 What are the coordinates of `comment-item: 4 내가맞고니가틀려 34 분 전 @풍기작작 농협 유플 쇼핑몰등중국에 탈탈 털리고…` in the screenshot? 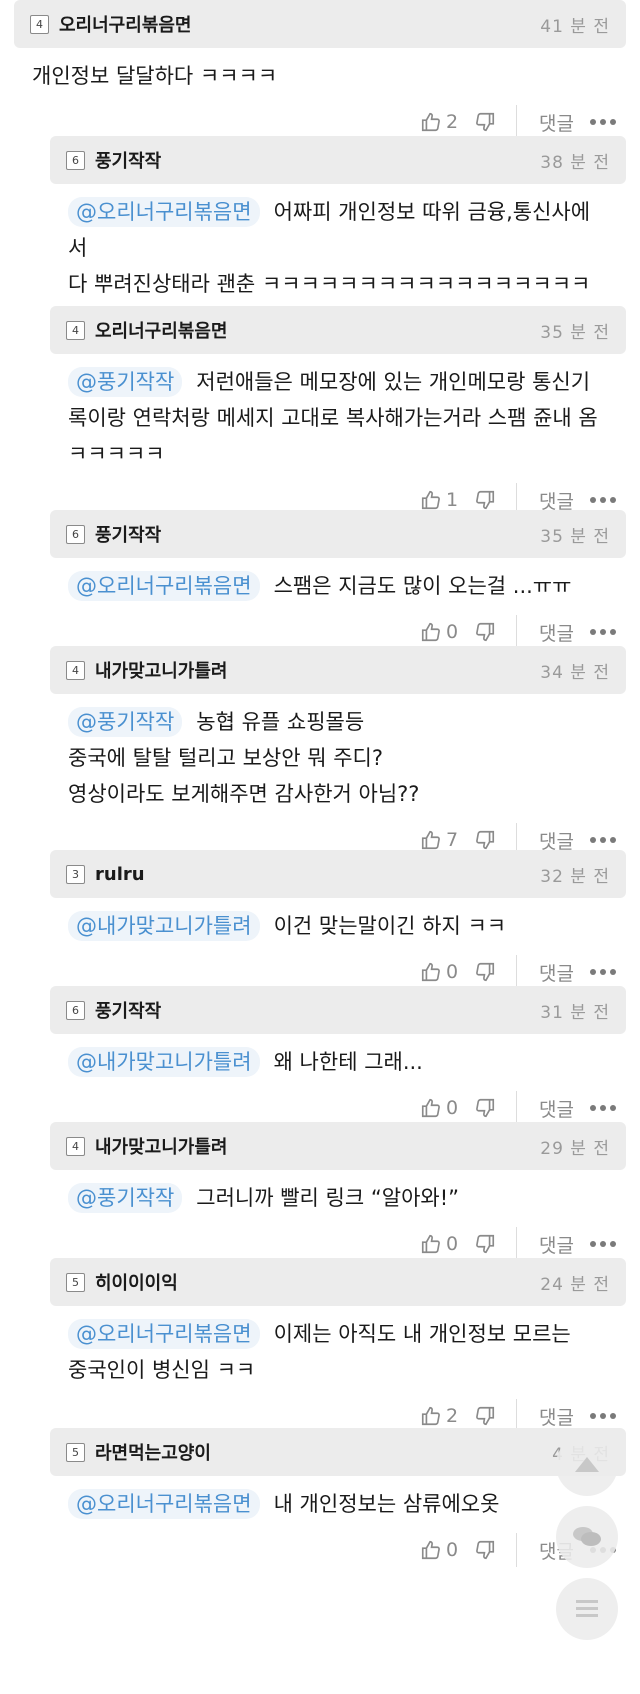 It's located at (338, 757).